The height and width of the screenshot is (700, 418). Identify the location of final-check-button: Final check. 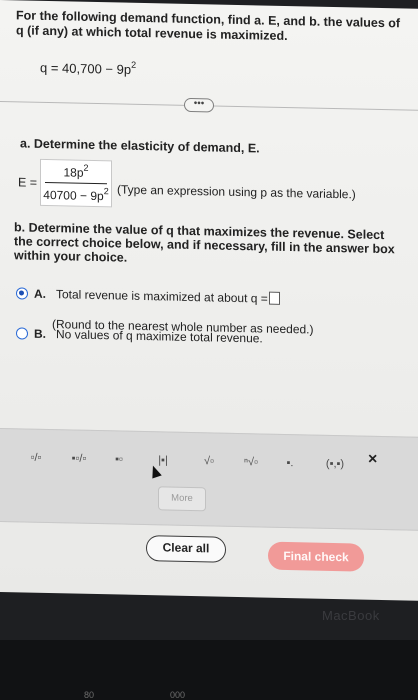
(316, 556).